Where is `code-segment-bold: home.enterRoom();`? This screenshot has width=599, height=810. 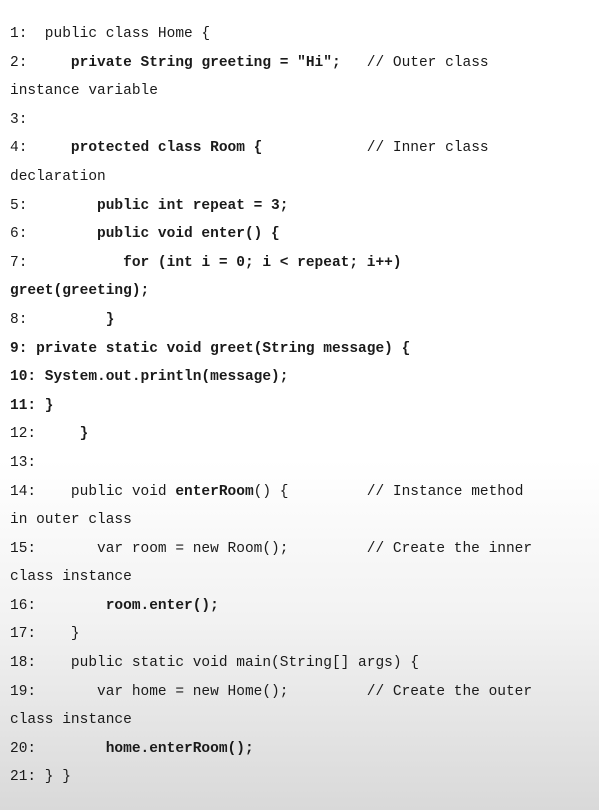 code-segment-bold: home.enterRoom(); is located at coordinates (179, 748).